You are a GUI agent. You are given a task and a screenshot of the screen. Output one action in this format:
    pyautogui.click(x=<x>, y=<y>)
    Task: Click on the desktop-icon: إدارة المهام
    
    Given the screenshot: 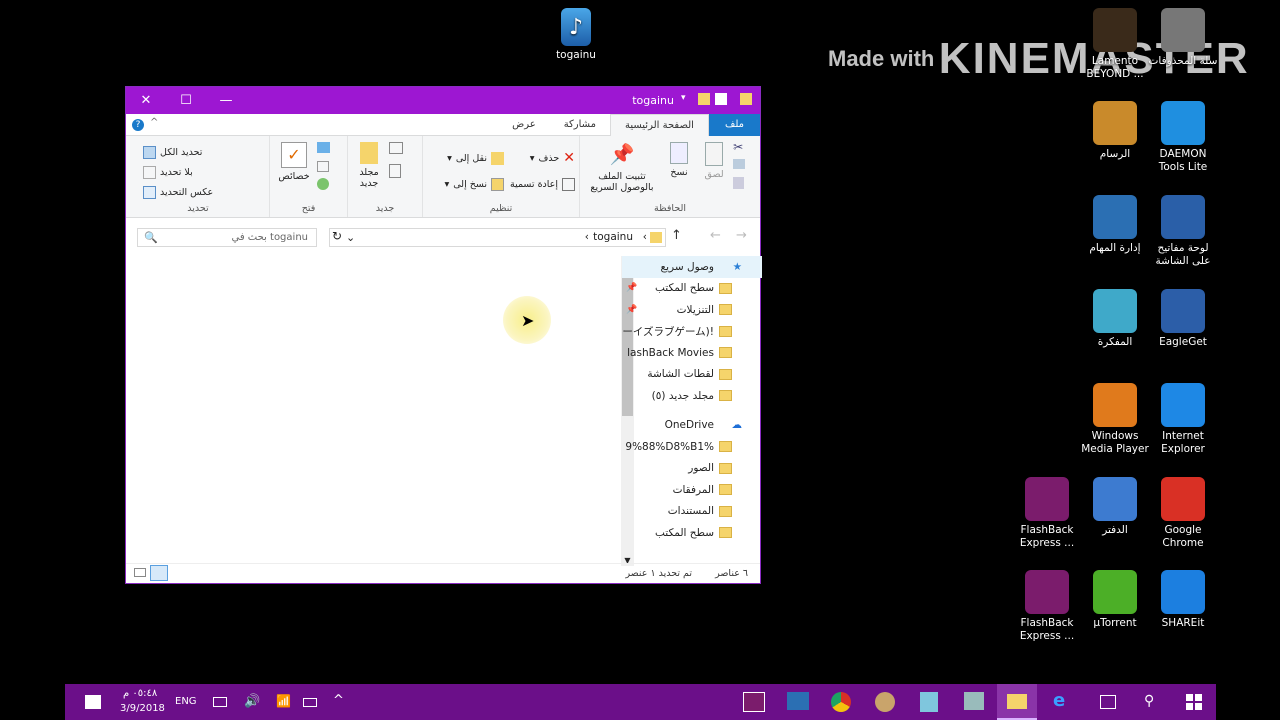 What is the action you would take?
    pyautogui.click(x=1115, y=225)
    